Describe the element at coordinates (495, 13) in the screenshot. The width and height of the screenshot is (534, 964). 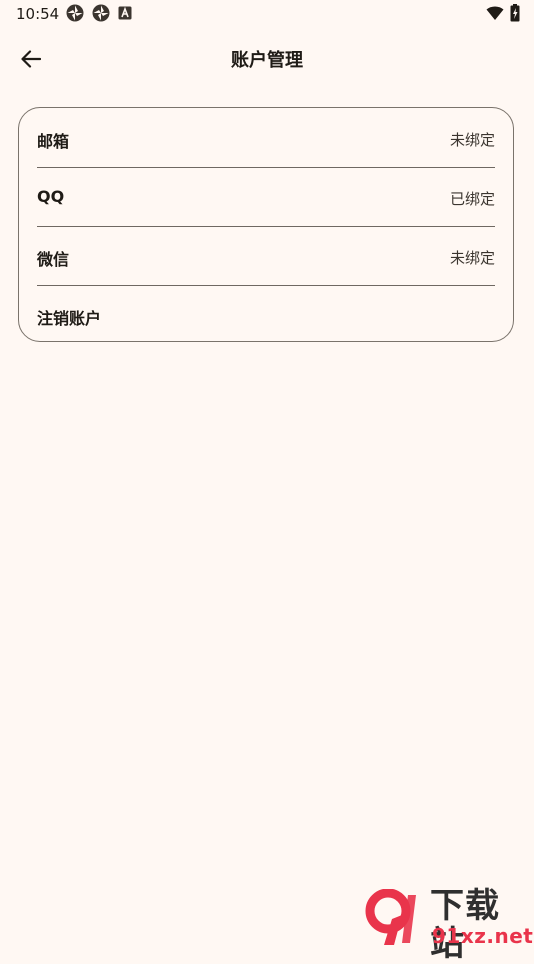
I see `wifi-icon` at that location.